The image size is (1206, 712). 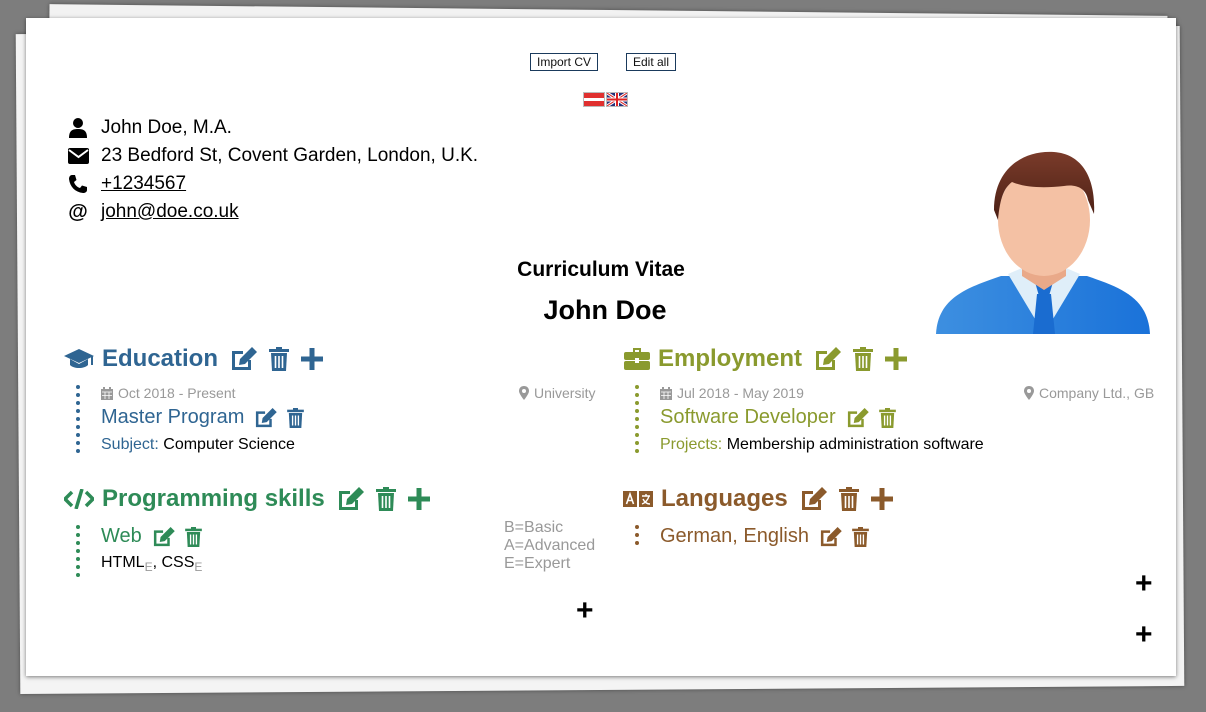 What do you see at coordinates (828, 359) in the screenshot?
I see `edit-employment-icon` at bounding box center [828, 359].